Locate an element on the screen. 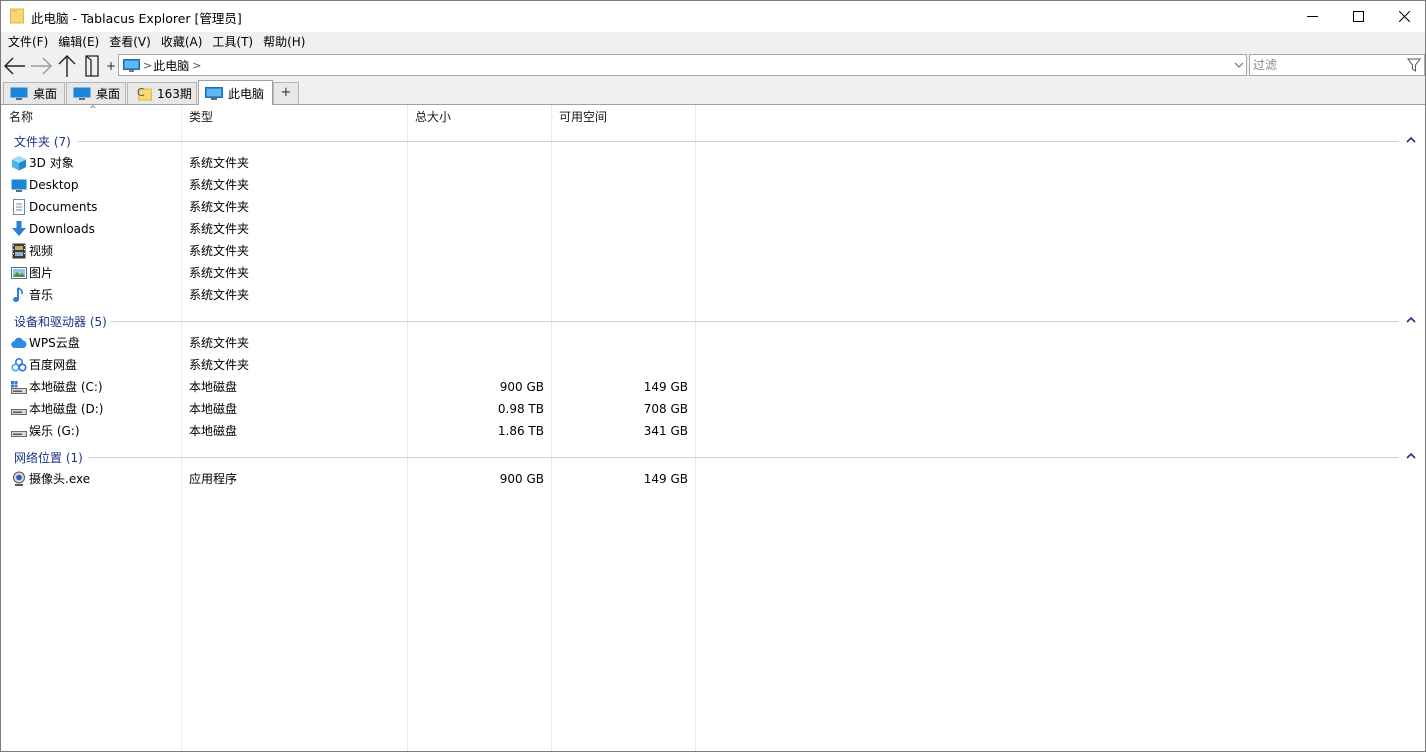 Image resolution: width=1426 pixels, height=752 pixels. item-name: Downloads is located at coordinates (62, 229).